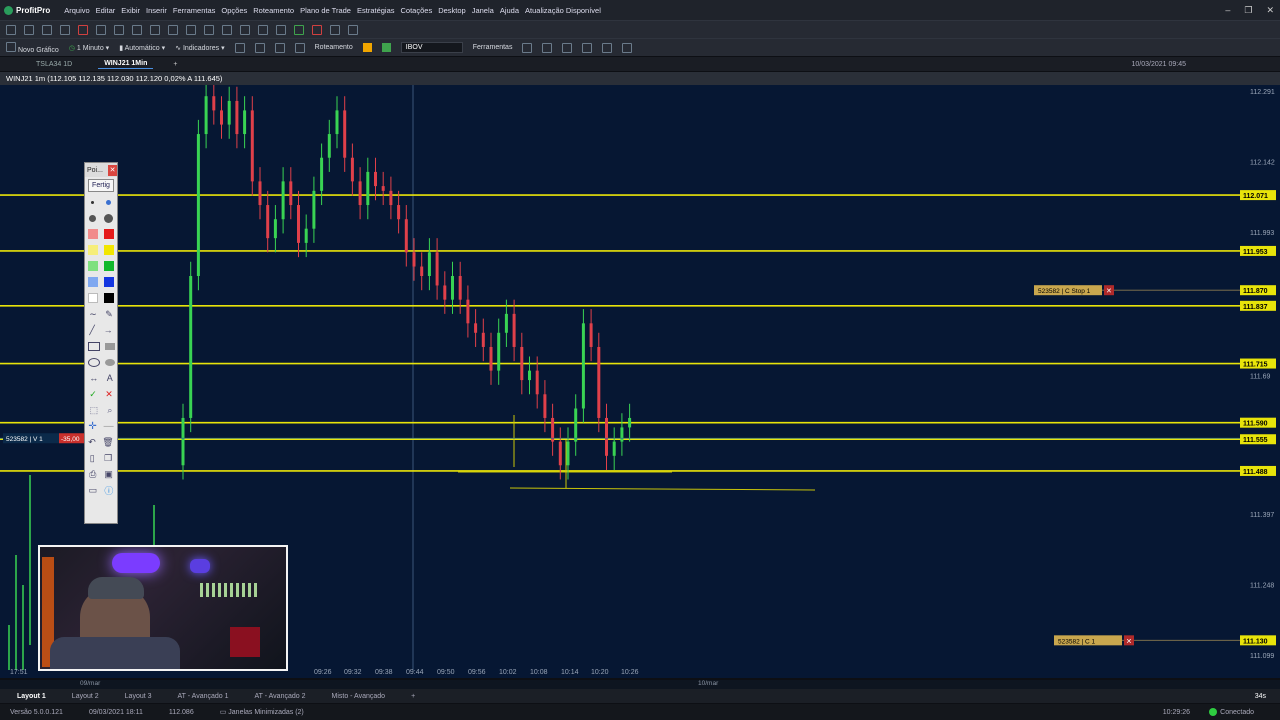  I want to click on chart-tab-0: TSLA34 1D, so click(54, 64).